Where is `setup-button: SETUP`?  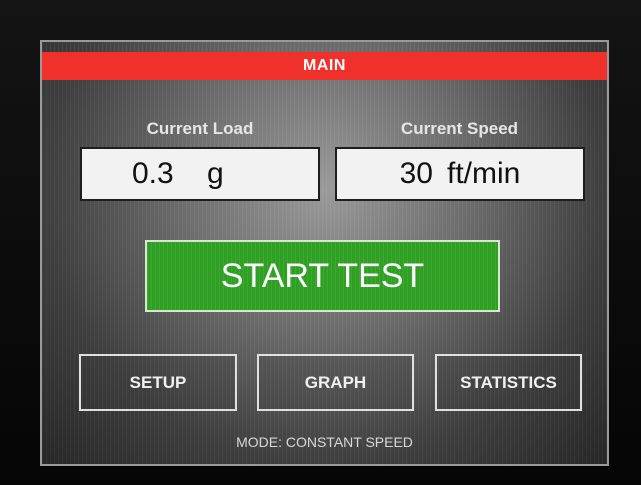 setup-button: SETUP is located at coordinates (158, 382).